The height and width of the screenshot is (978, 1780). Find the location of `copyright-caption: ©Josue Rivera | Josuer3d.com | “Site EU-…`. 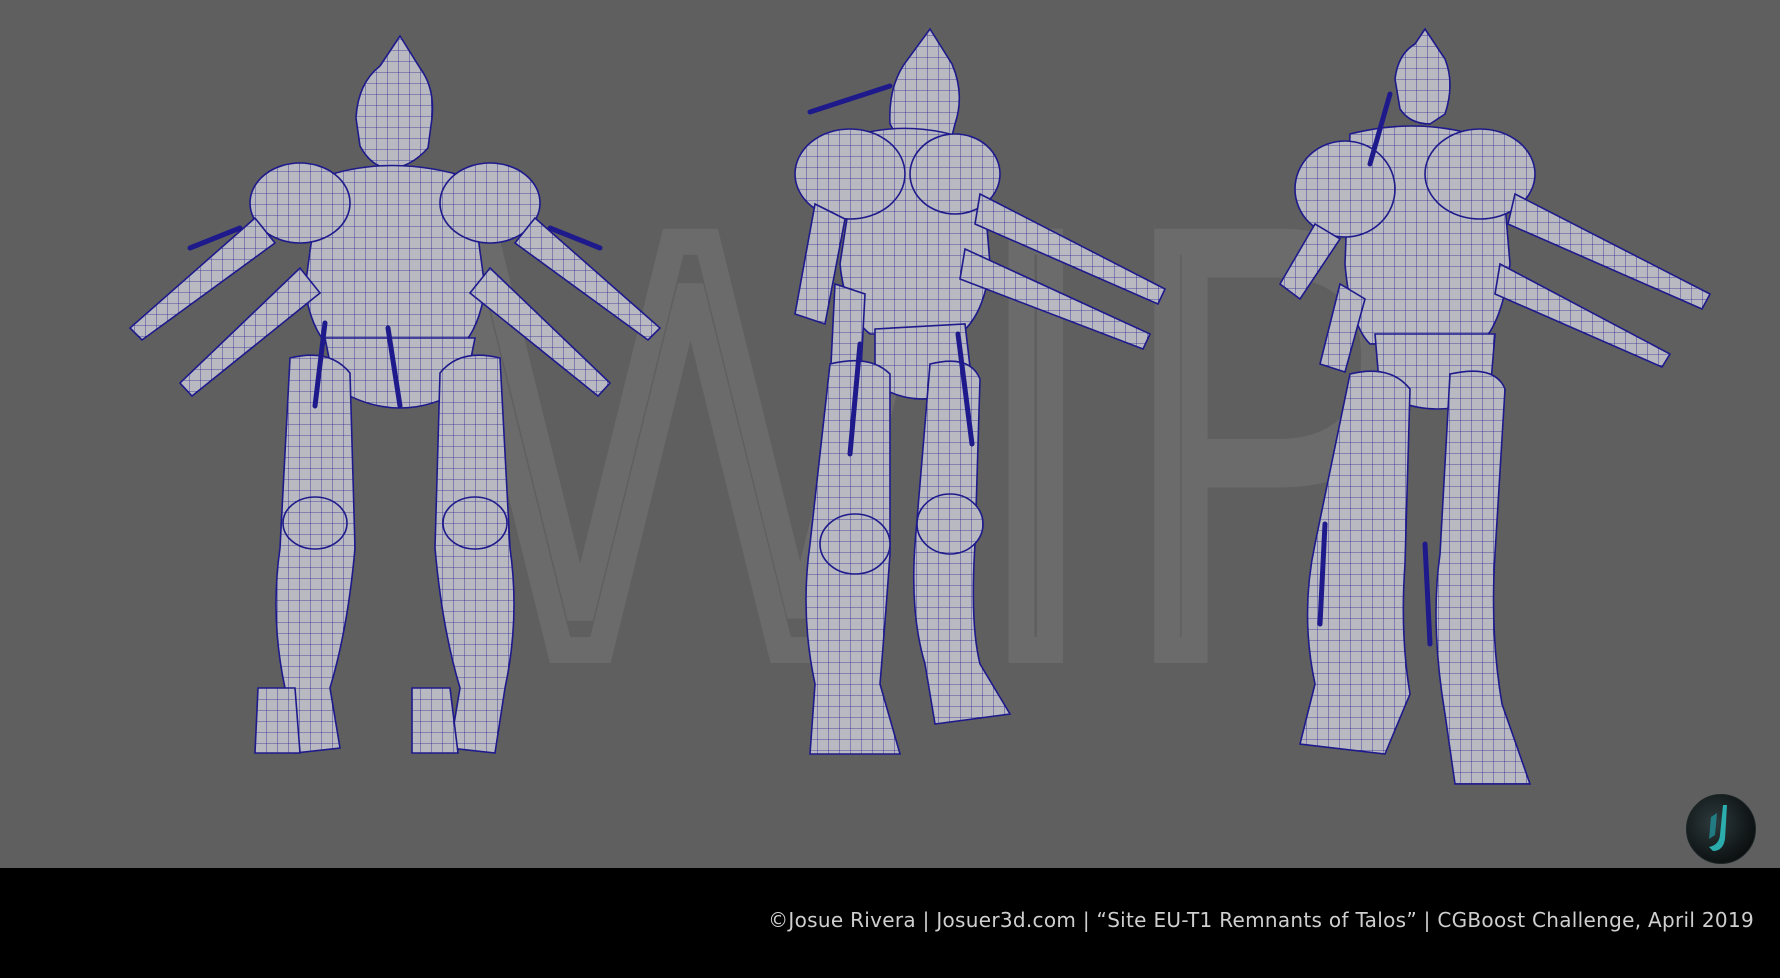

copyright-caption: ©Josue Rivera | Josuer3d.com | “Site EU-… is located at coordinates (1261, 920).